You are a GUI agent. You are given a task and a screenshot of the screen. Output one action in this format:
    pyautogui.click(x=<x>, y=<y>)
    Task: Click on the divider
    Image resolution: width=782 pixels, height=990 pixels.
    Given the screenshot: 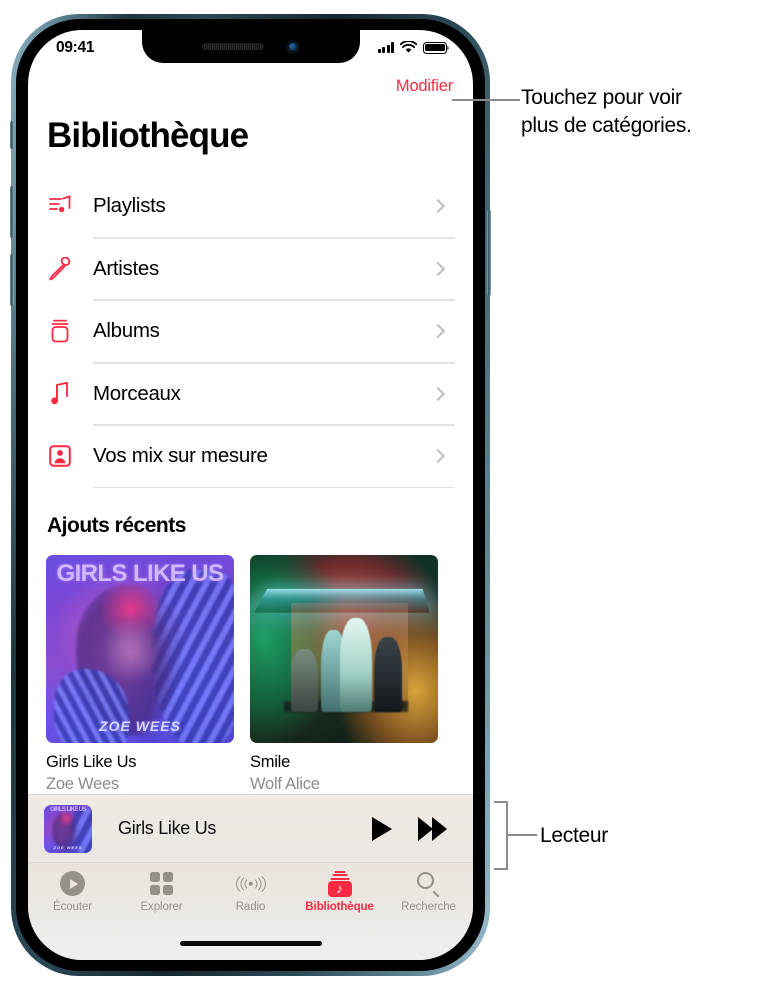 What is the action you would take?
    pyautogui.click(x=274, y=487)
    